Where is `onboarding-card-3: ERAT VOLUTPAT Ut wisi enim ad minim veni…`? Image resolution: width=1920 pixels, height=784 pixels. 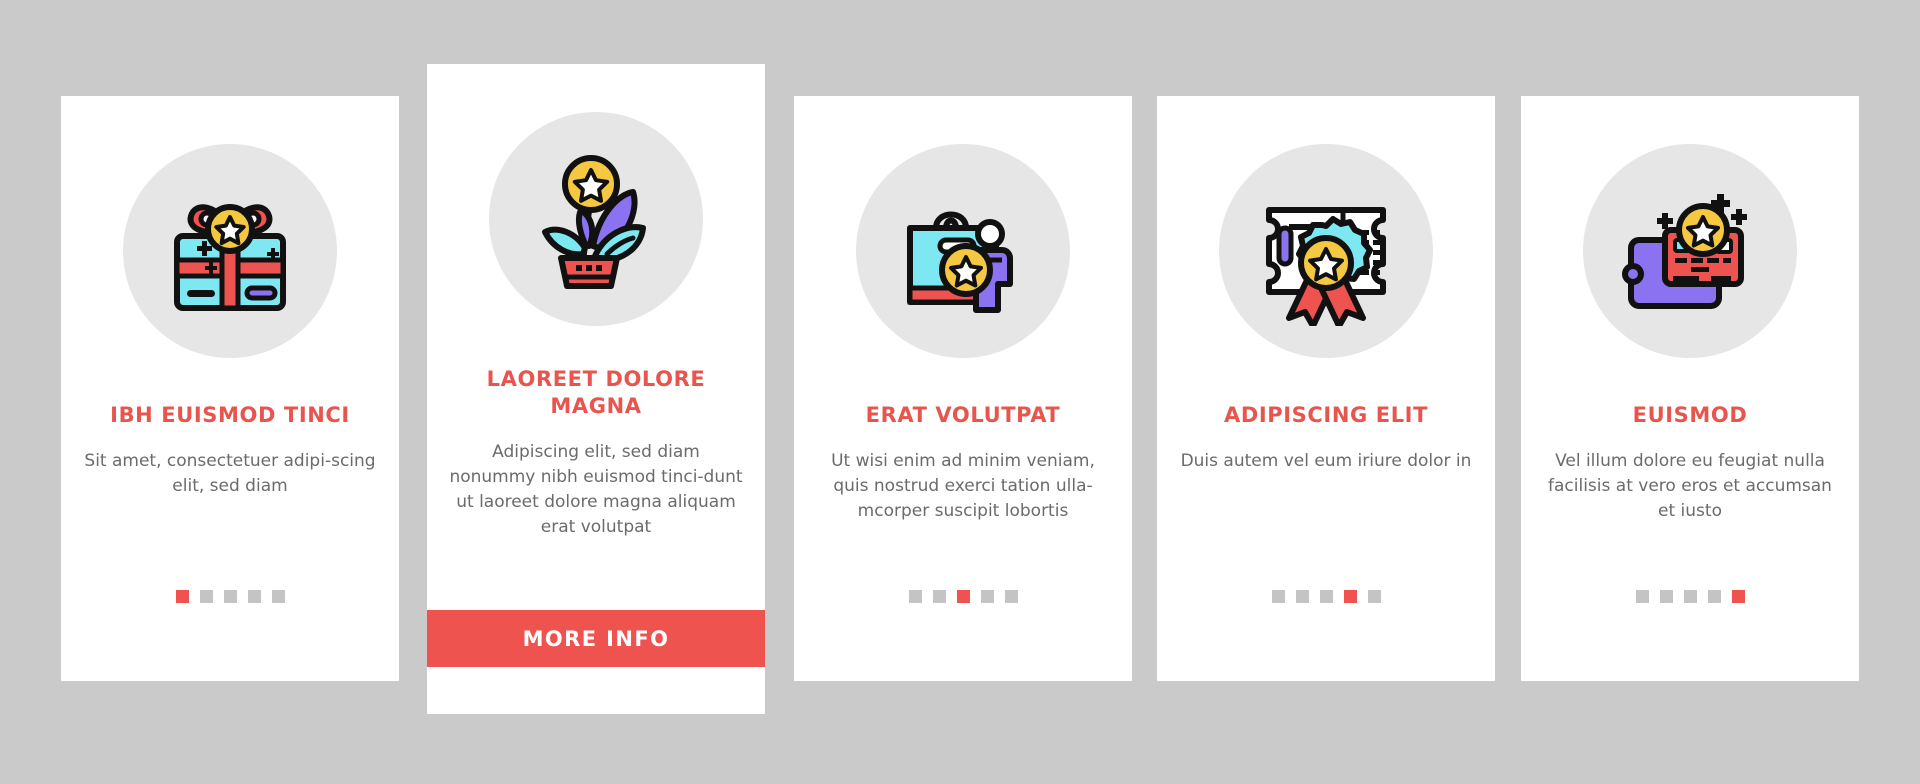
onboarding-card-3: ERAT VOLUTPAT Ut wisi enim ad minim veni… is located at coordinates (963, 388).